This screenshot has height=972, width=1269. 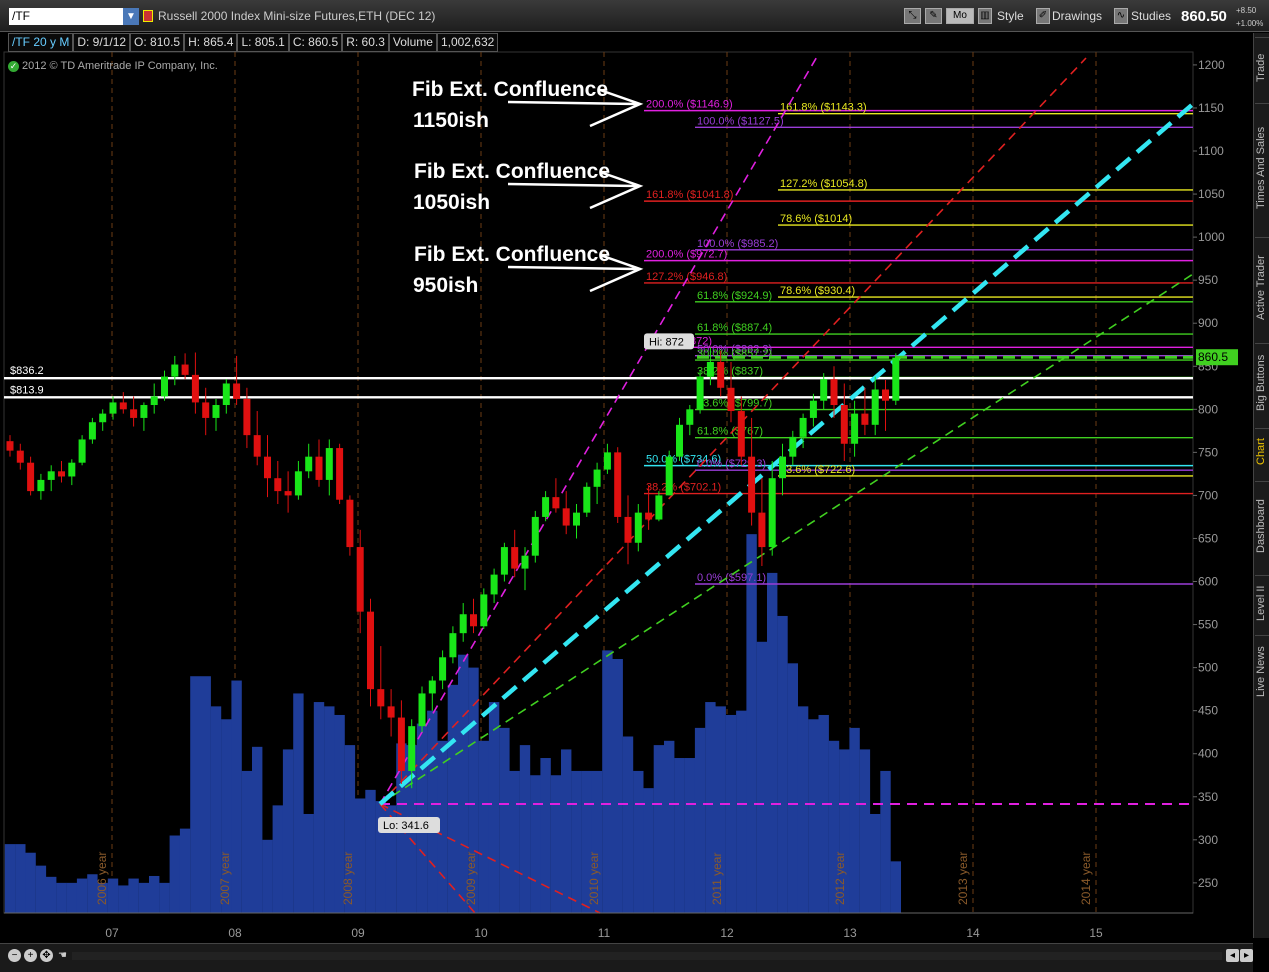 What do you see at coordinates (1262, 287) in the screenshot?
I see `tab-active-trader: Active Trader` at bounding box center [1262, 287].